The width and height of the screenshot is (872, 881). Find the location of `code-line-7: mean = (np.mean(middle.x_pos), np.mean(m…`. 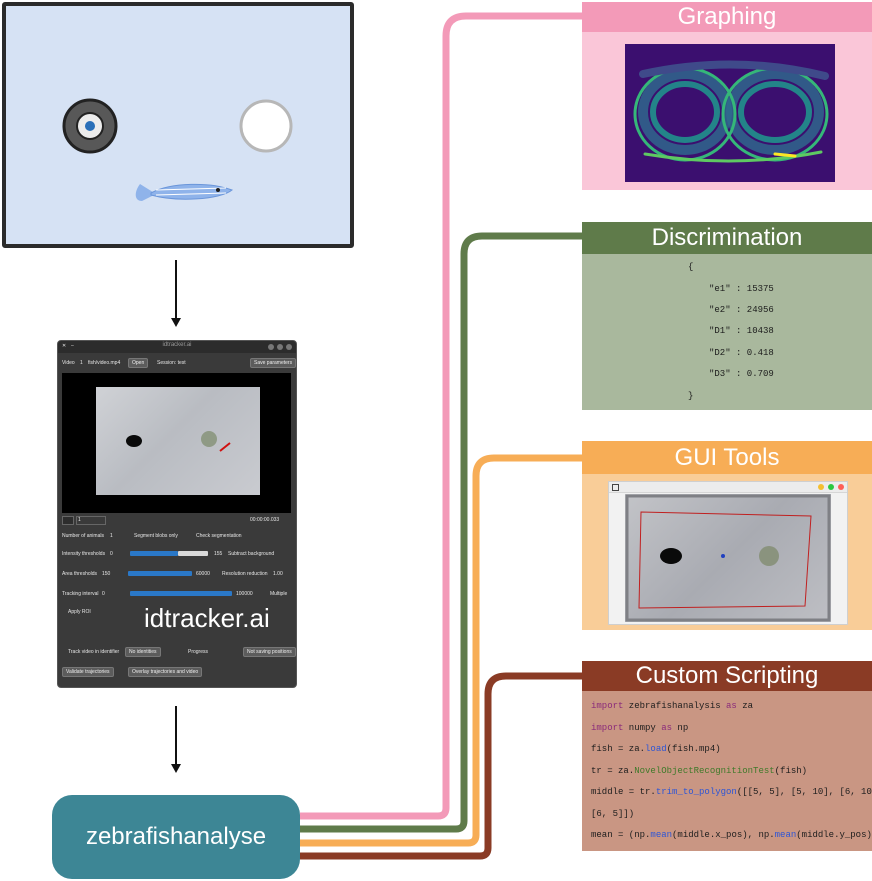

code-line-7: mean = (np.mean(middle.x_pos), np.mean(m… is located at coordinates (731, 835).